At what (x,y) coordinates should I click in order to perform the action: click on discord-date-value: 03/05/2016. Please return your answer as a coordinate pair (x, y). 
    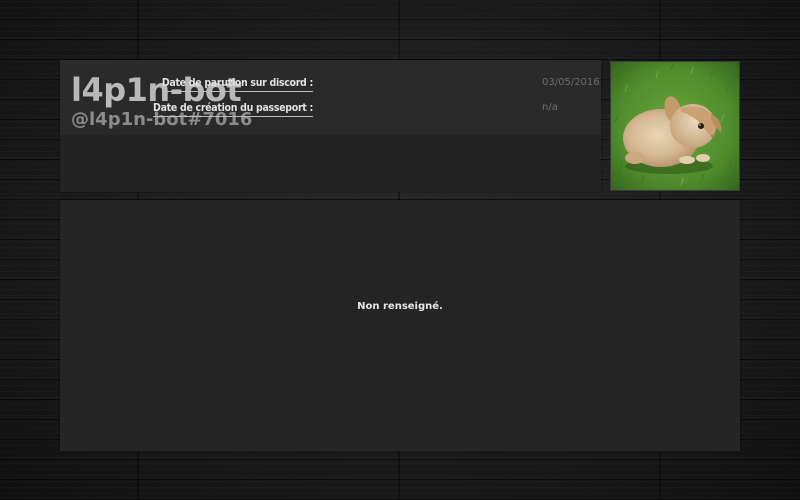
    Looking at the image, I should click on (571, 82).